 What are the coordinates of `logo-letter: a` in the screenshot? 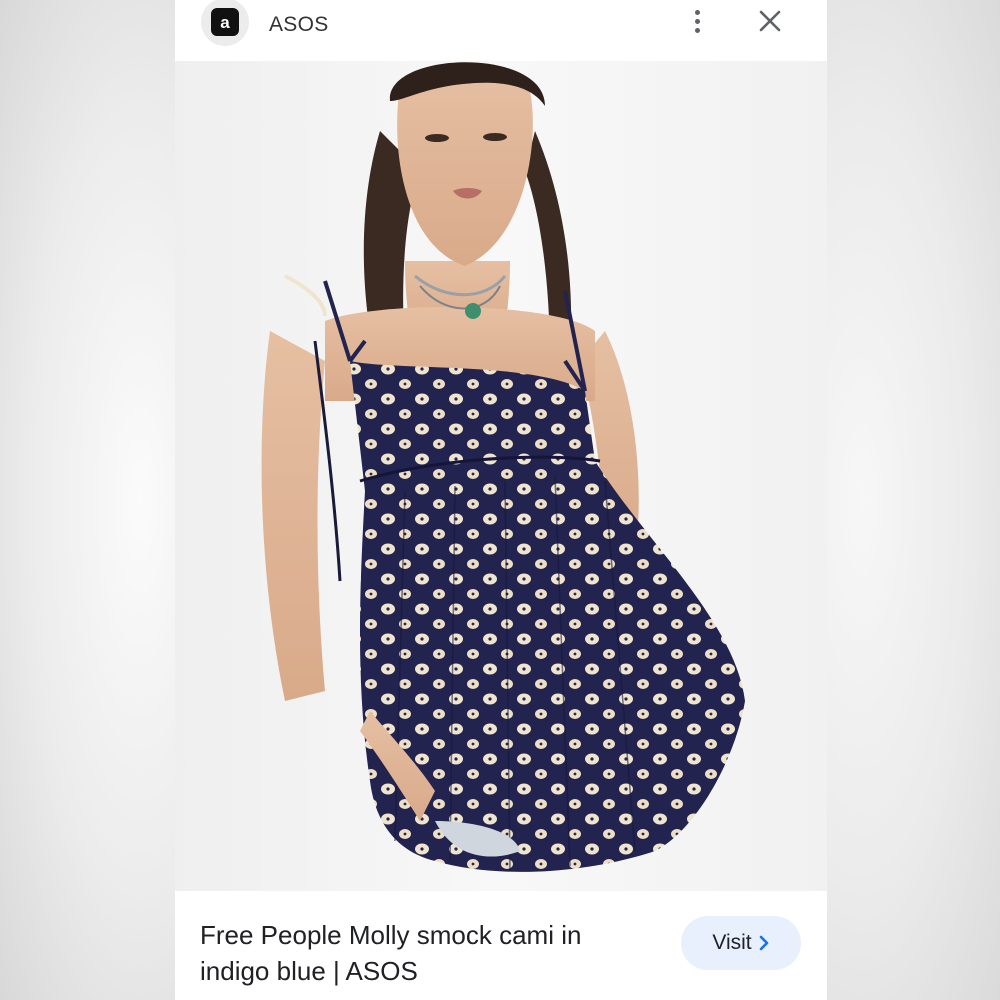 It's located at (225, 22).